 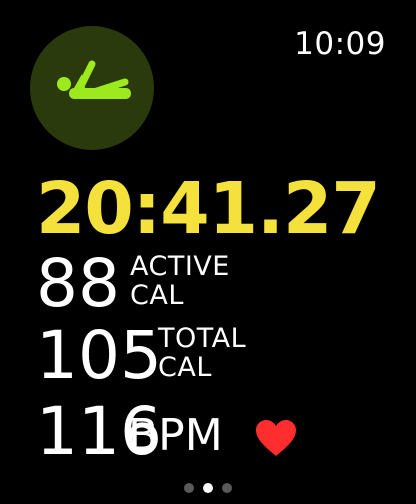 I want to click on page-dot-2-current, so click(x=208, y=488).